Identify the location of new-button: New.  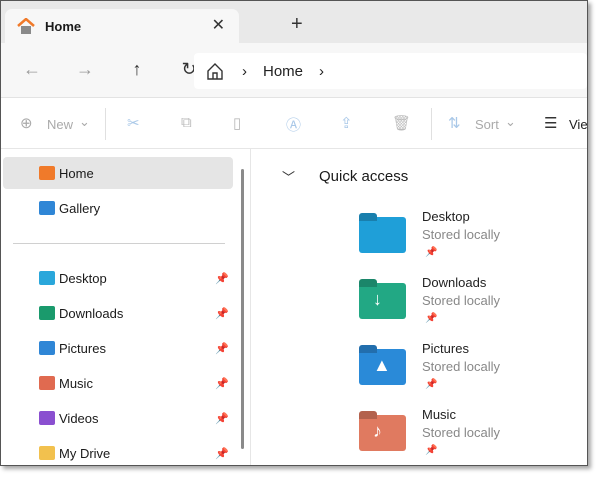
(60, 124).